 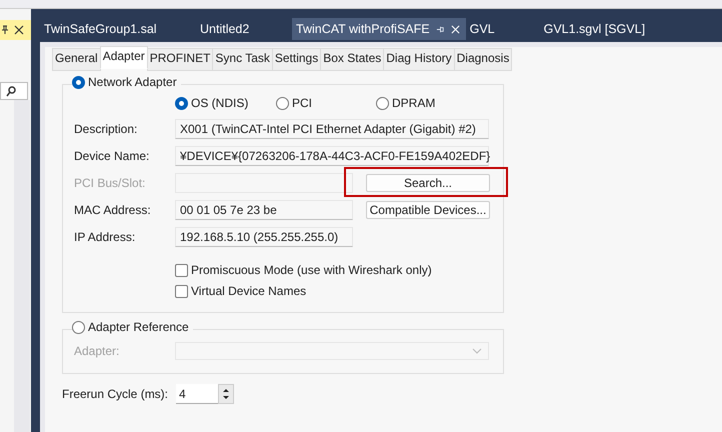 I want to click on field-label: PCI Bus/Slot:, so click(x=110, y=183).